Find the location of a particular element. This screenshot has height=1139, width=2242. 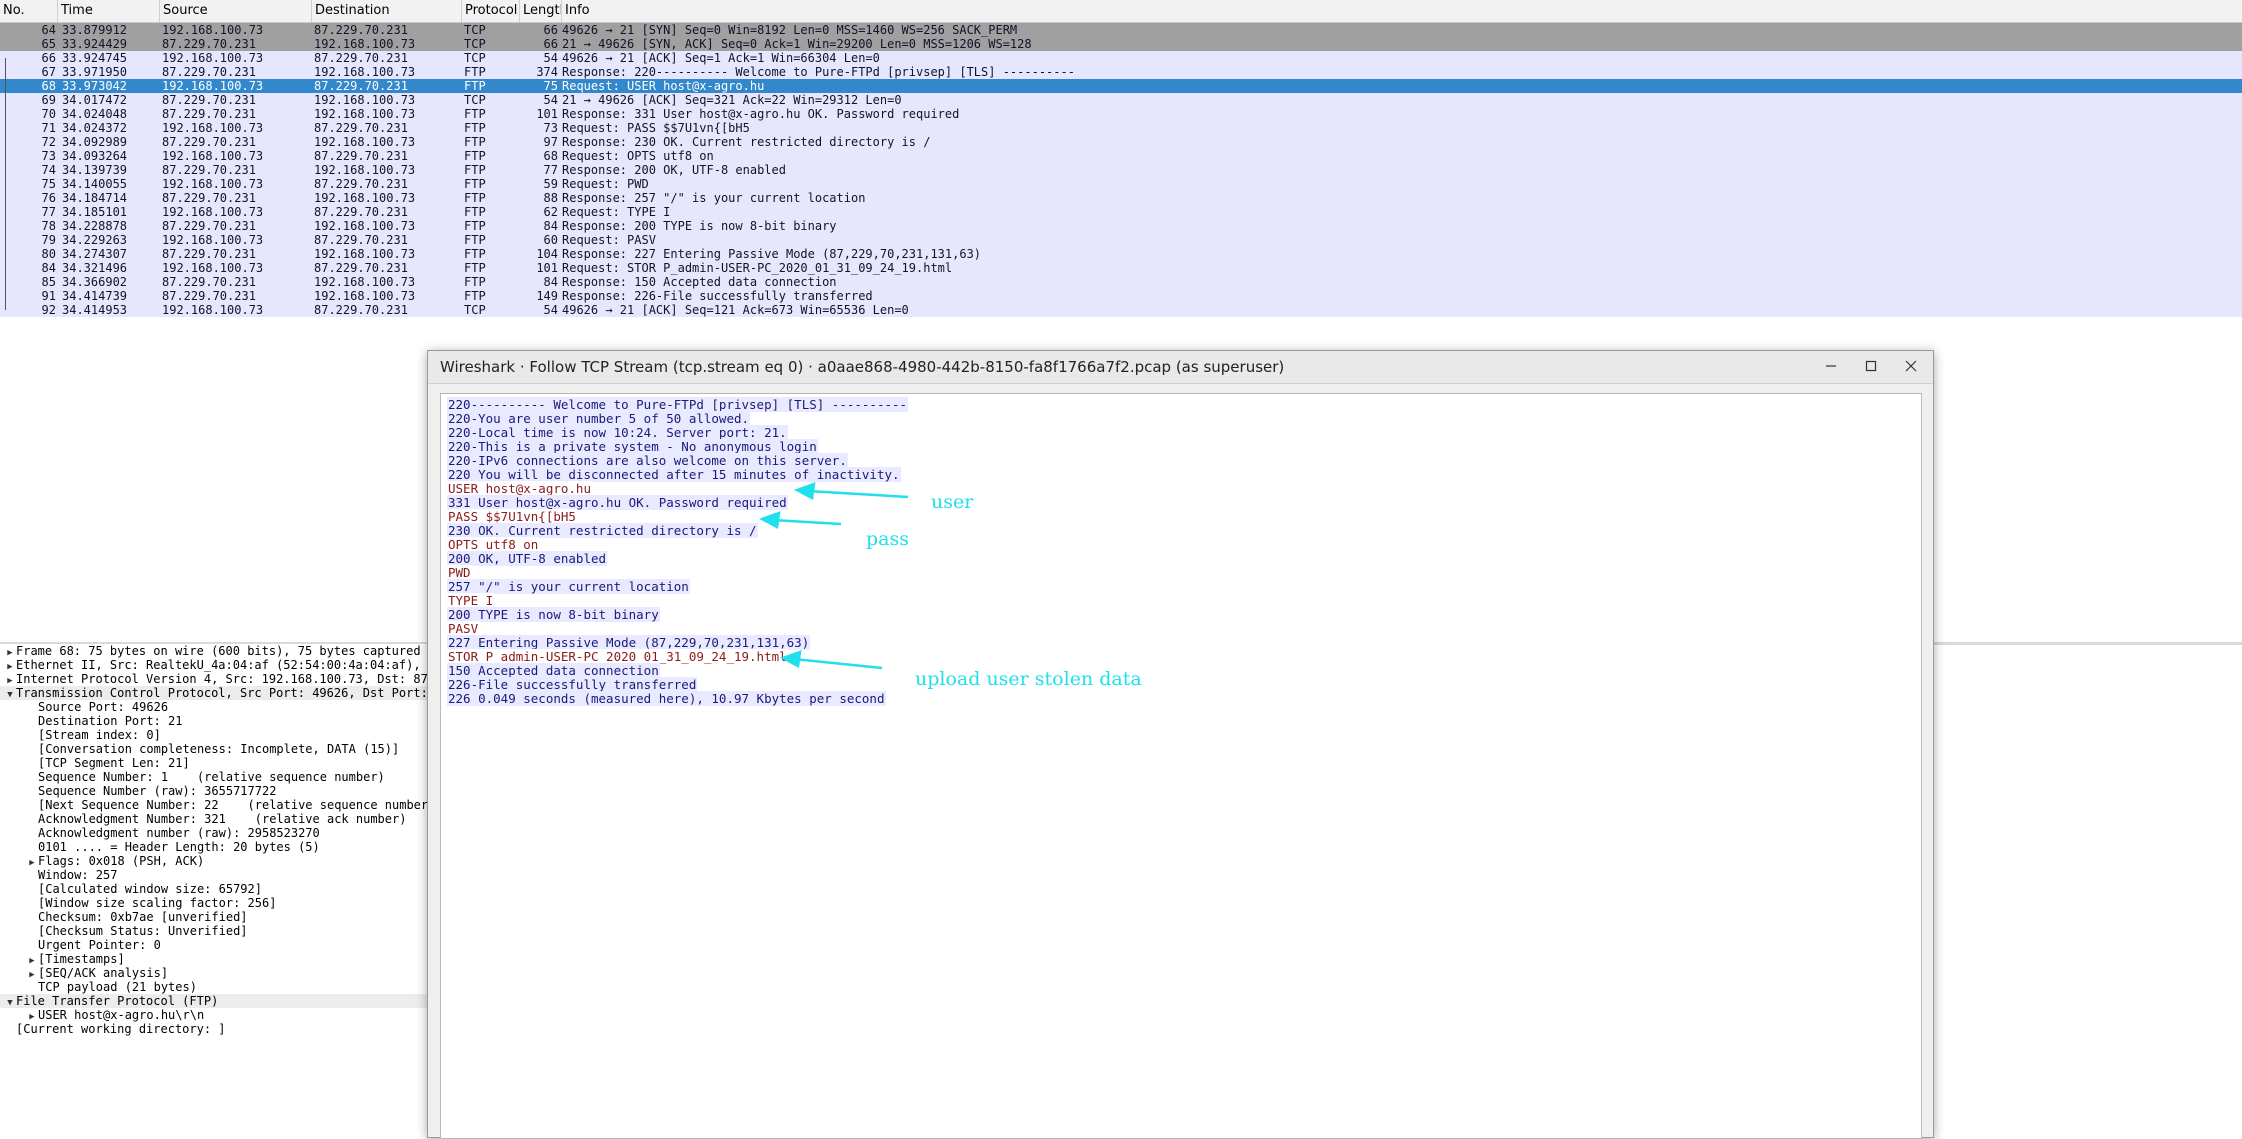

detail-text: TCP payload (21 bytes) is located at coordinates (117, 987).